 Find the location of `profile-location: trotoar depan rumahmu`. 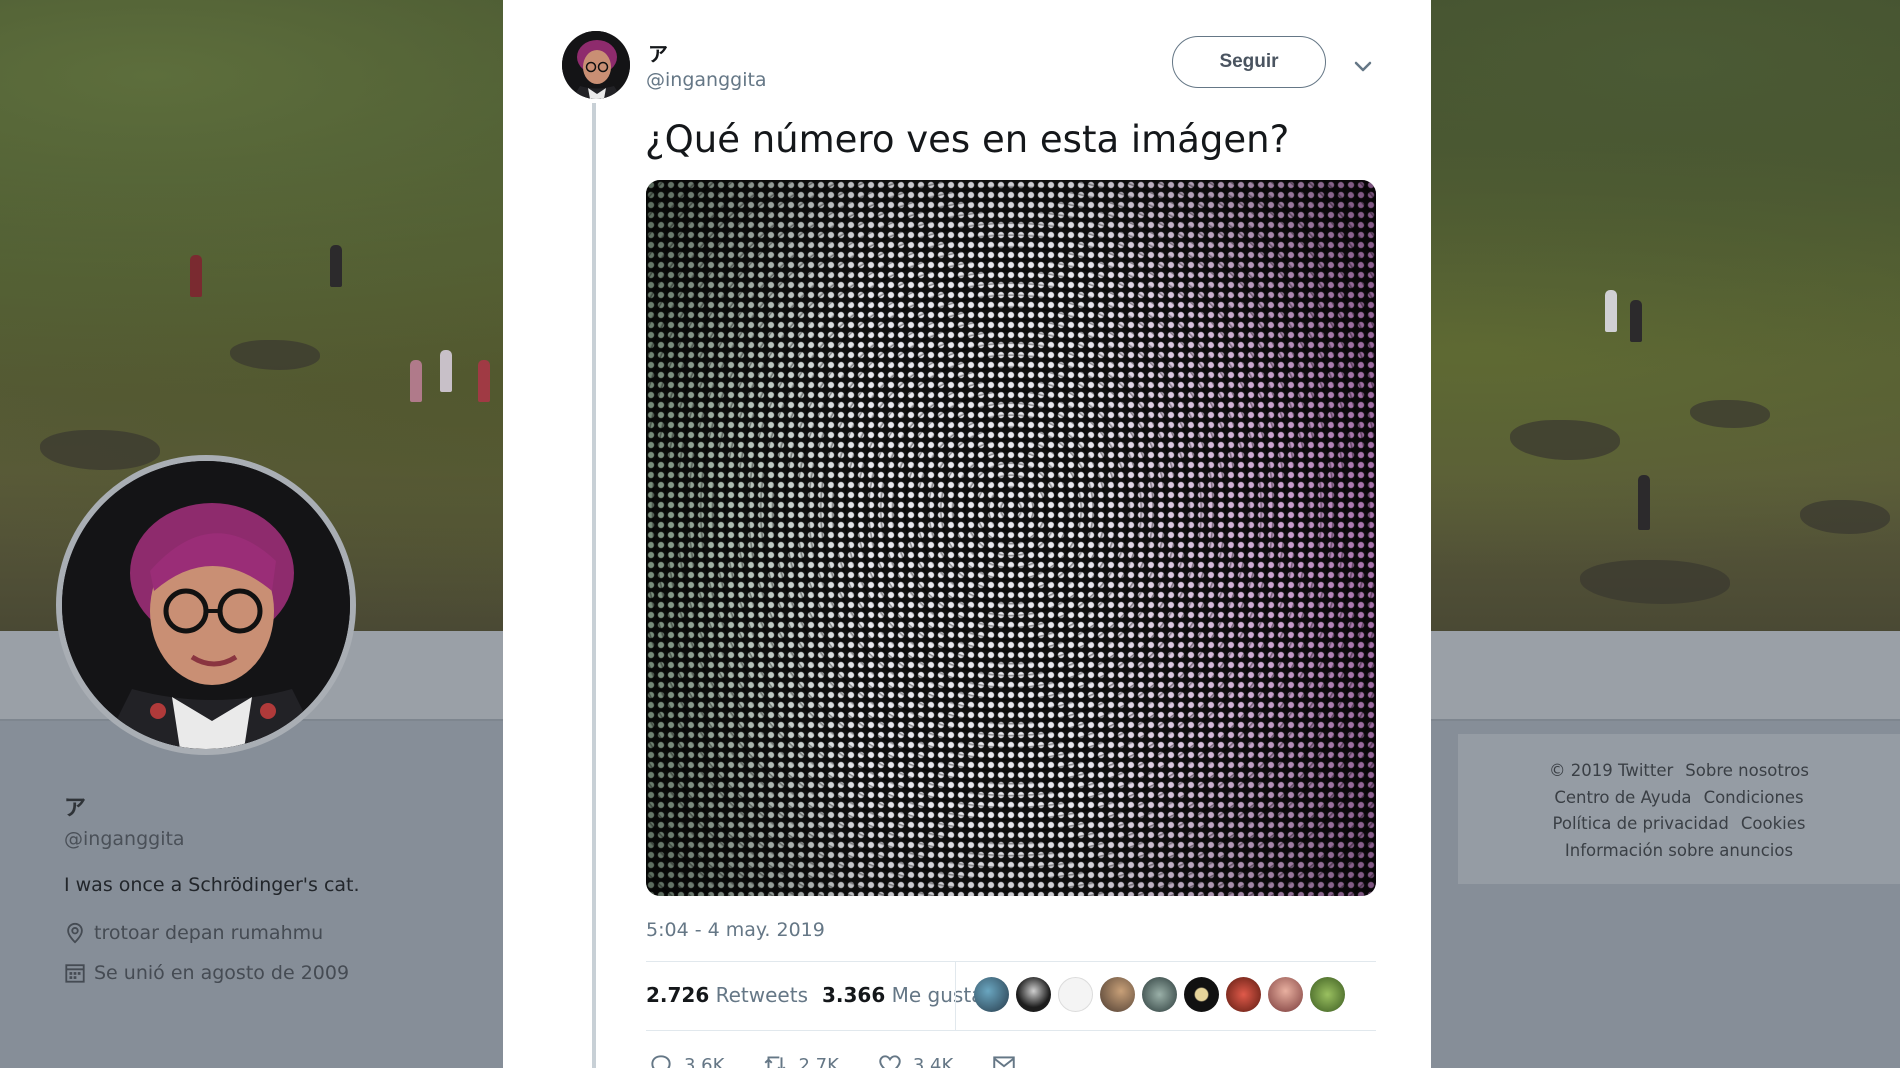

profile-location: trotoar depan rumahmu is located at coordinates (212, 933).